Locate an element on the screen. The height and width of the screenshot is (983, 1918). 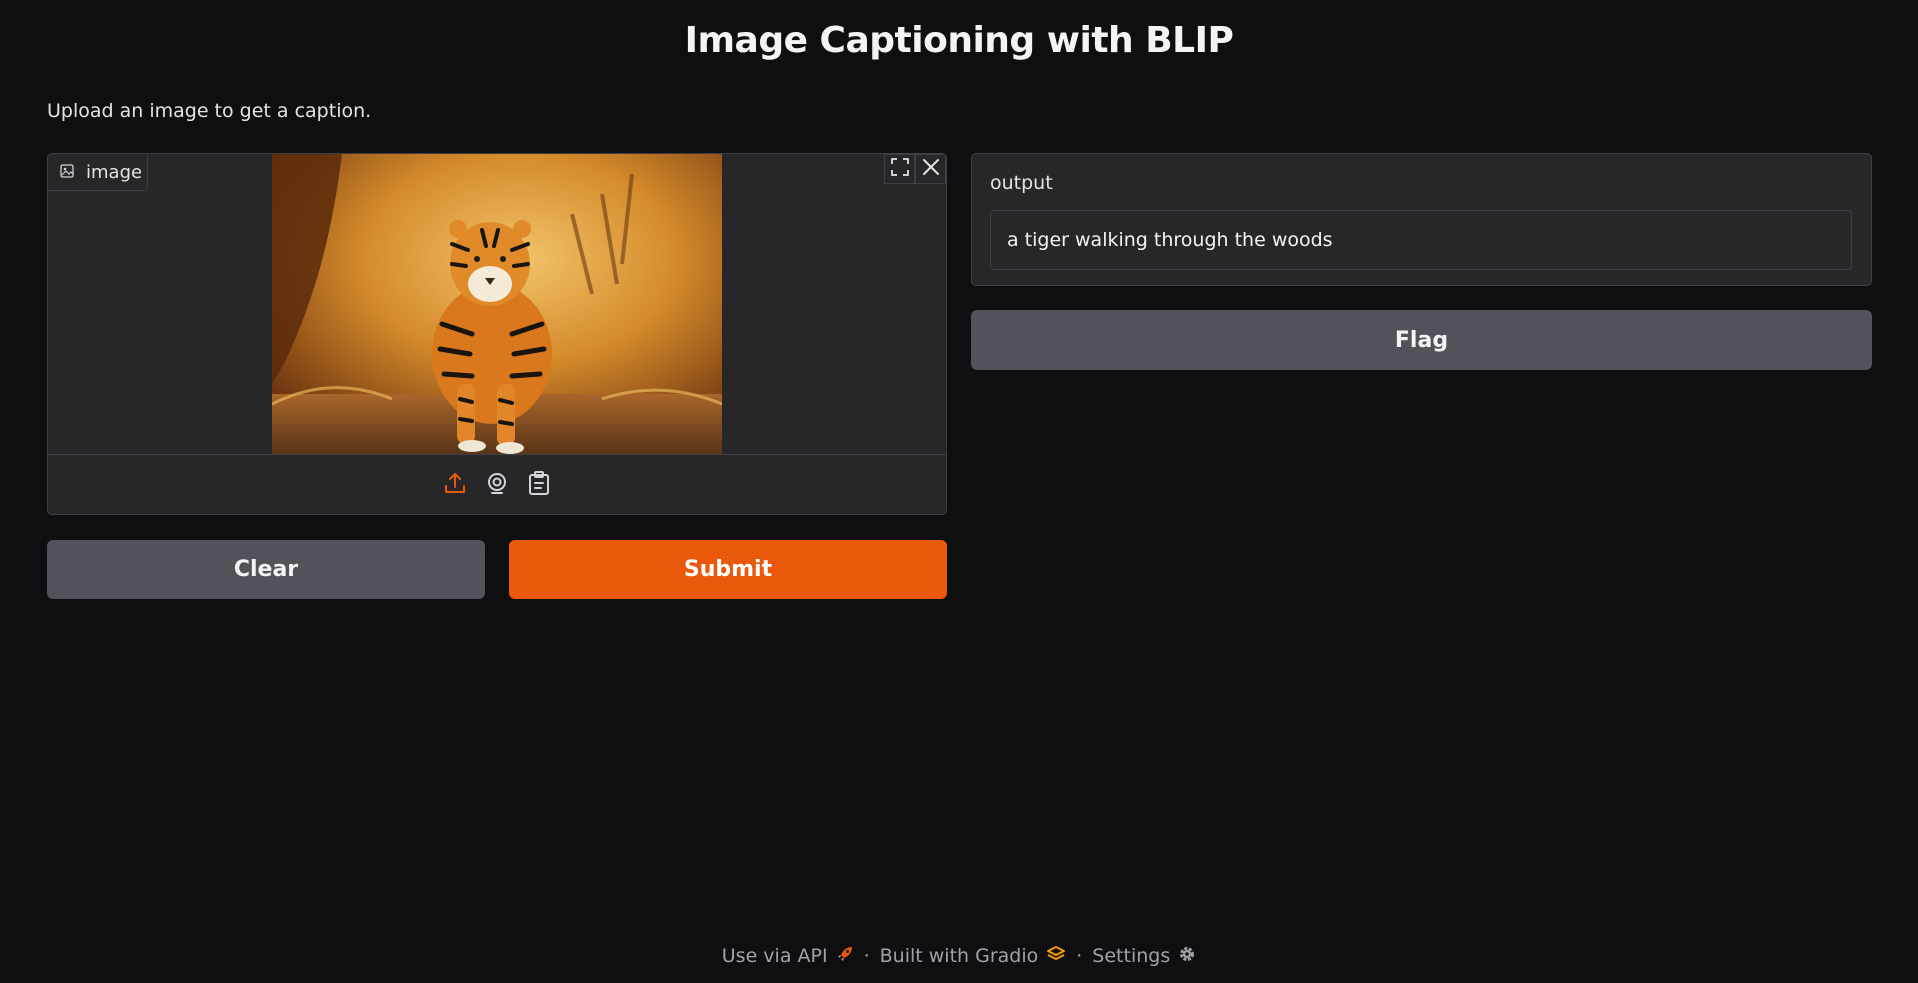
image-preview-area is located at coordinates (497, 304).